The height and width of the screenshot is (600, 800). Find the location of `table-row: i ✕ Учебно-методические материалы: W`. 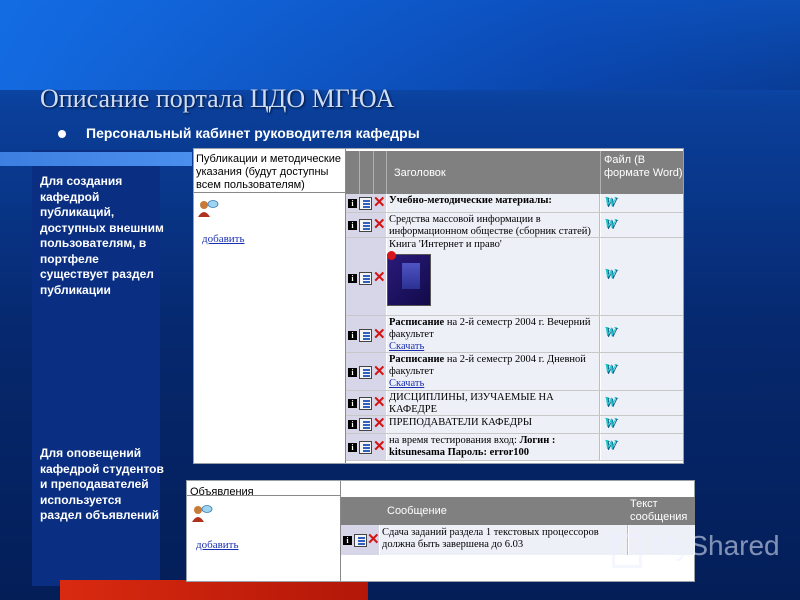

table-row: i ✕ Учебно-методические материалы: W is located at coordinates (514, 203).